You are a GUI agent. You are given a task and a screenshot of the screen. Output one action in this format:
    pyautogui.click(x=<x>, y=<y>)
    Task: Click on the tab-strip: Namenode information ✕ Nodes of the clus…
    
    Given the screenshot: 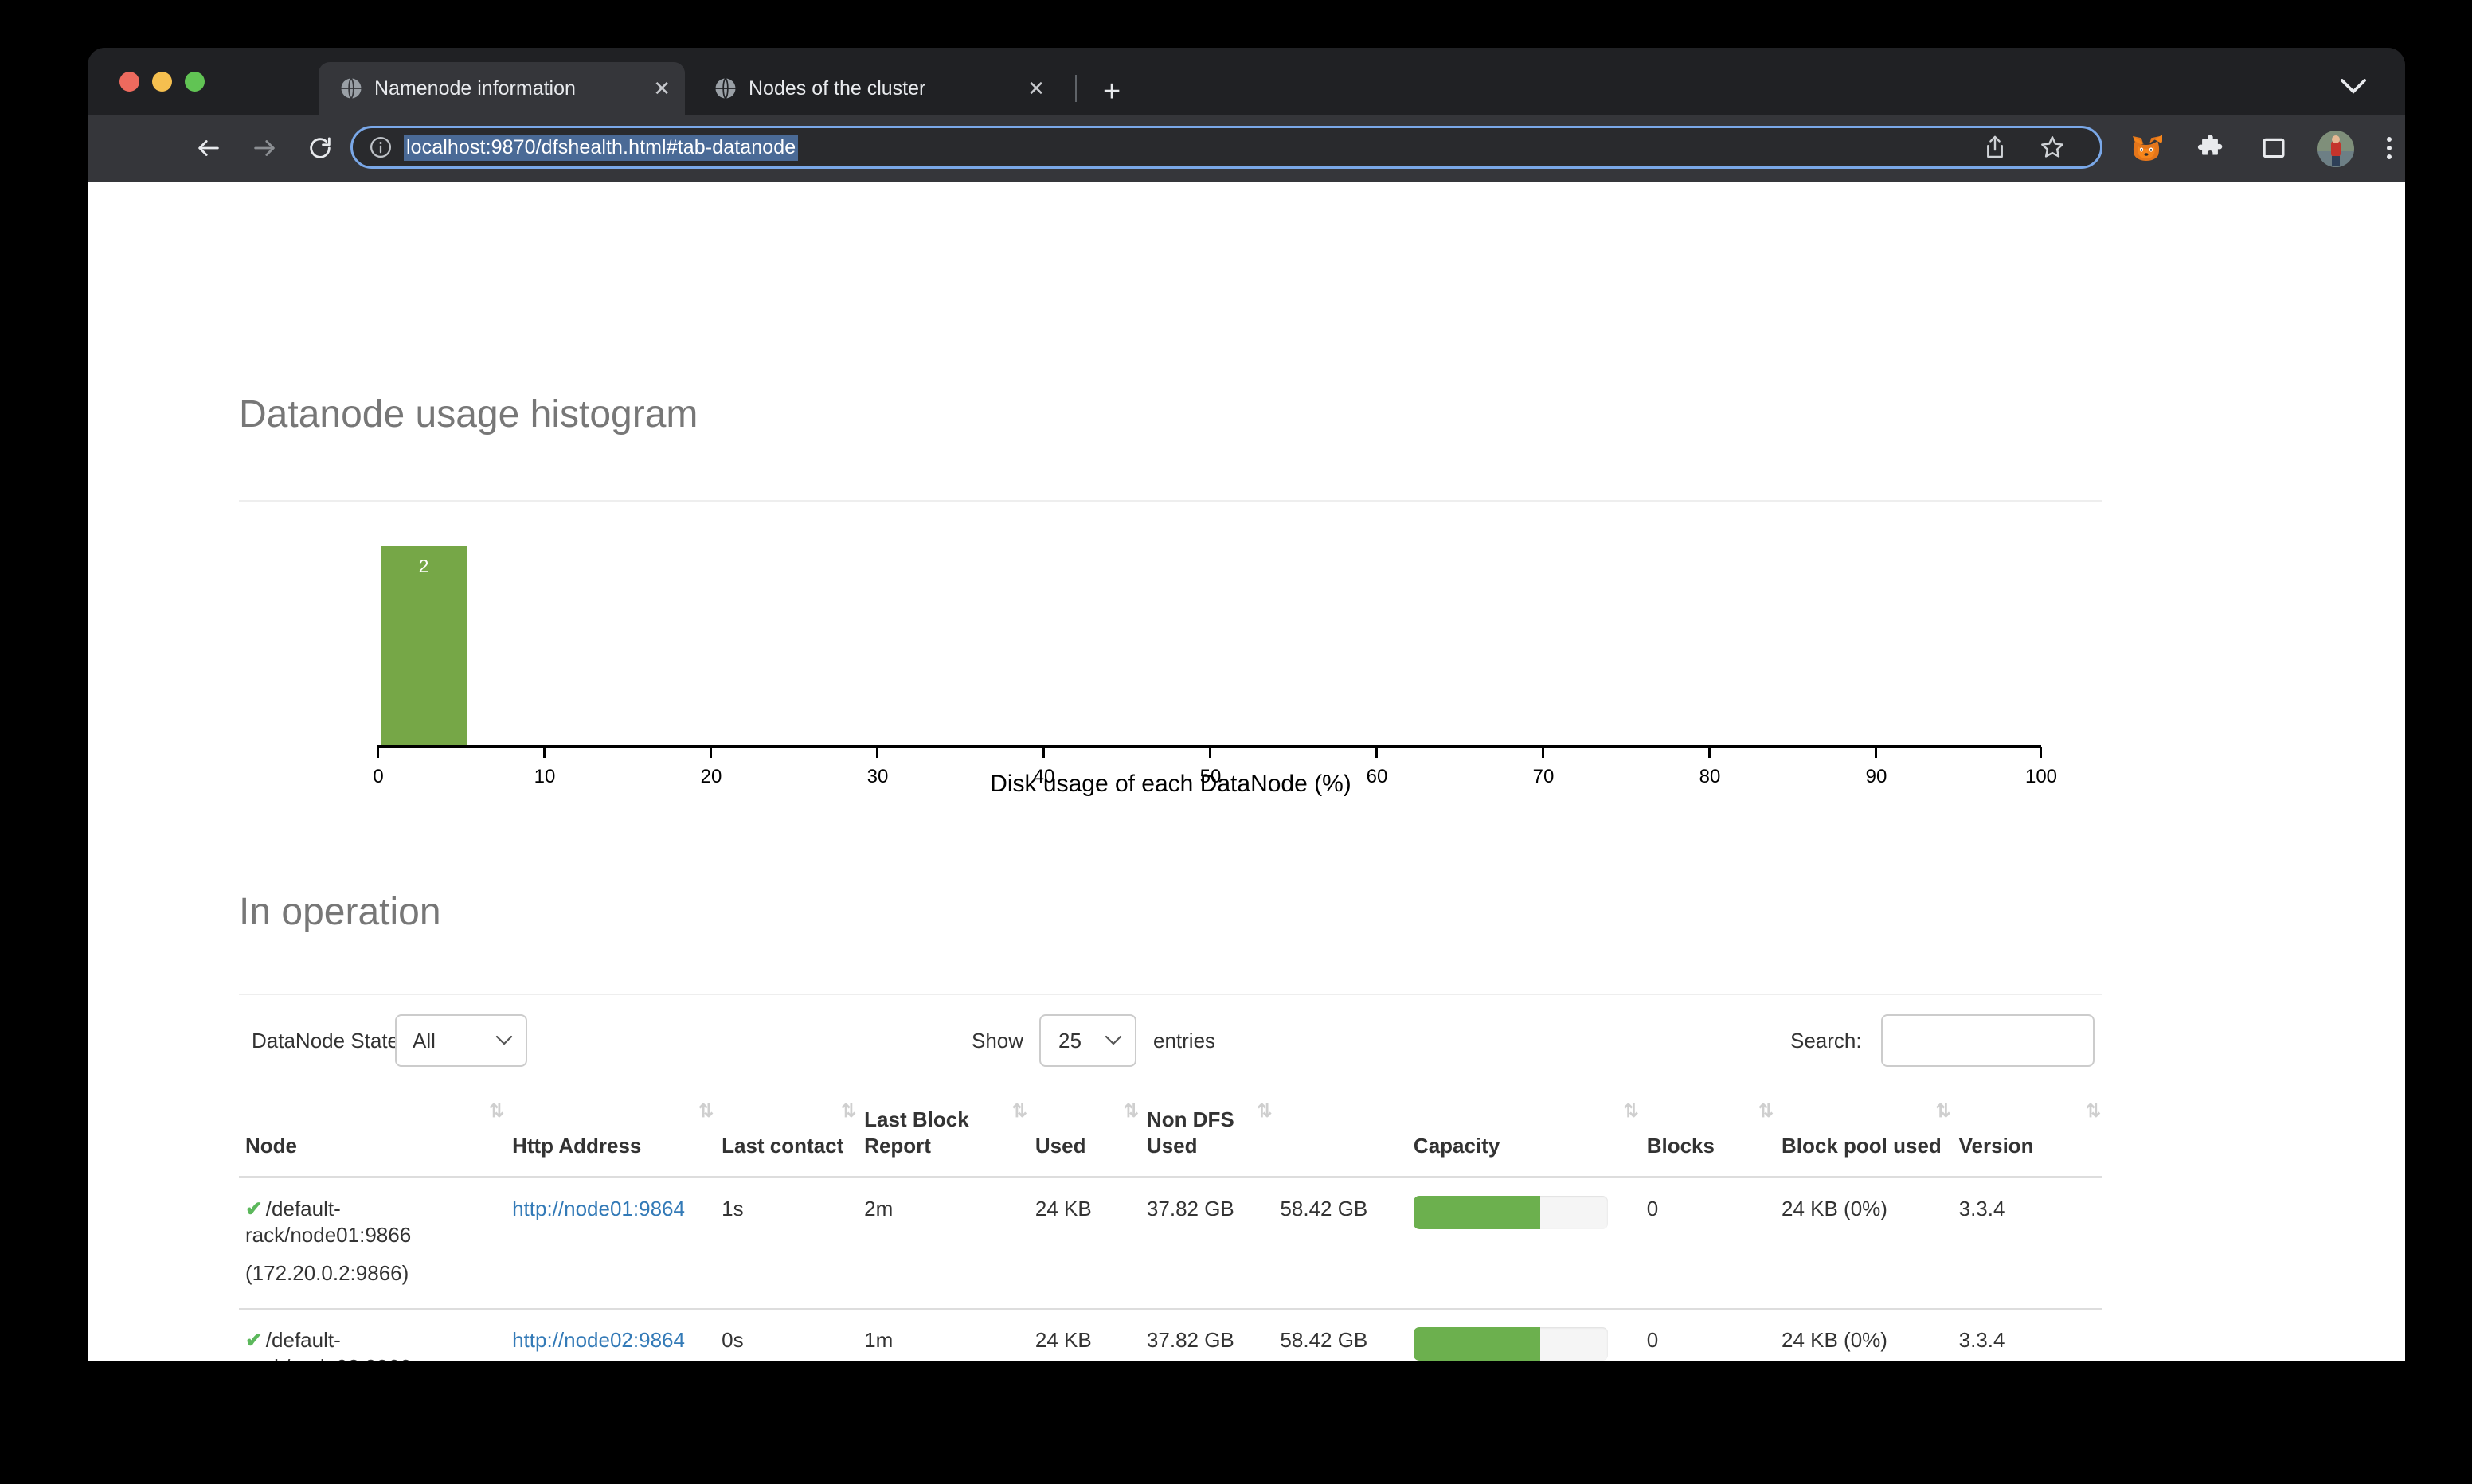 What is the action you would take?
    pyautogui.click(x=1246, y=81)
    